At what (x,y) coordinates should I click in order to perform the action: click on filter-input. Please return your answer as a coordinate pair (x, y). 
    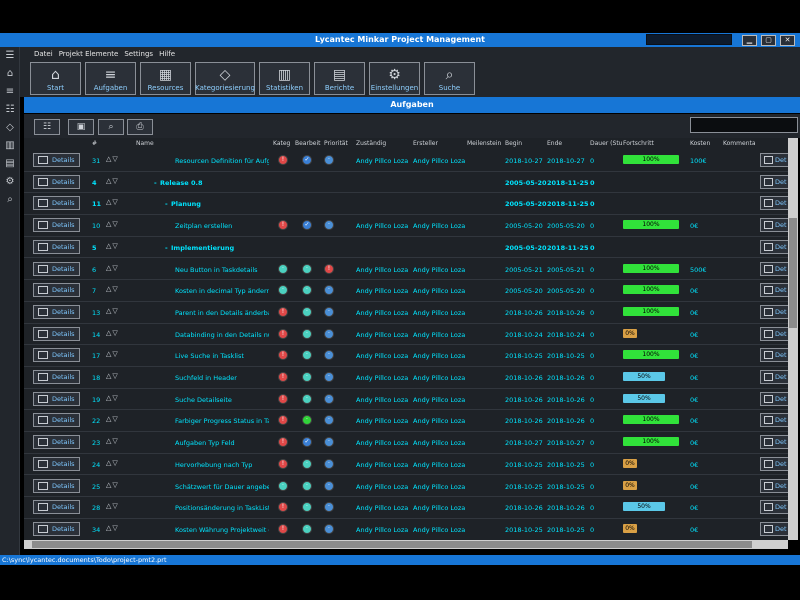
    Looking at the image, I should click on (744, 125).